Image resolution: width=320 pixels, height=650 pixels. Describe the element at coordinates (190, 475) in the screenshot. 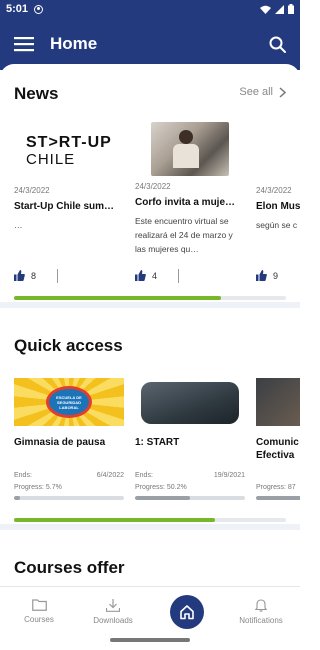

I see `course-ends: Ends: 19/9/2021` at that location.